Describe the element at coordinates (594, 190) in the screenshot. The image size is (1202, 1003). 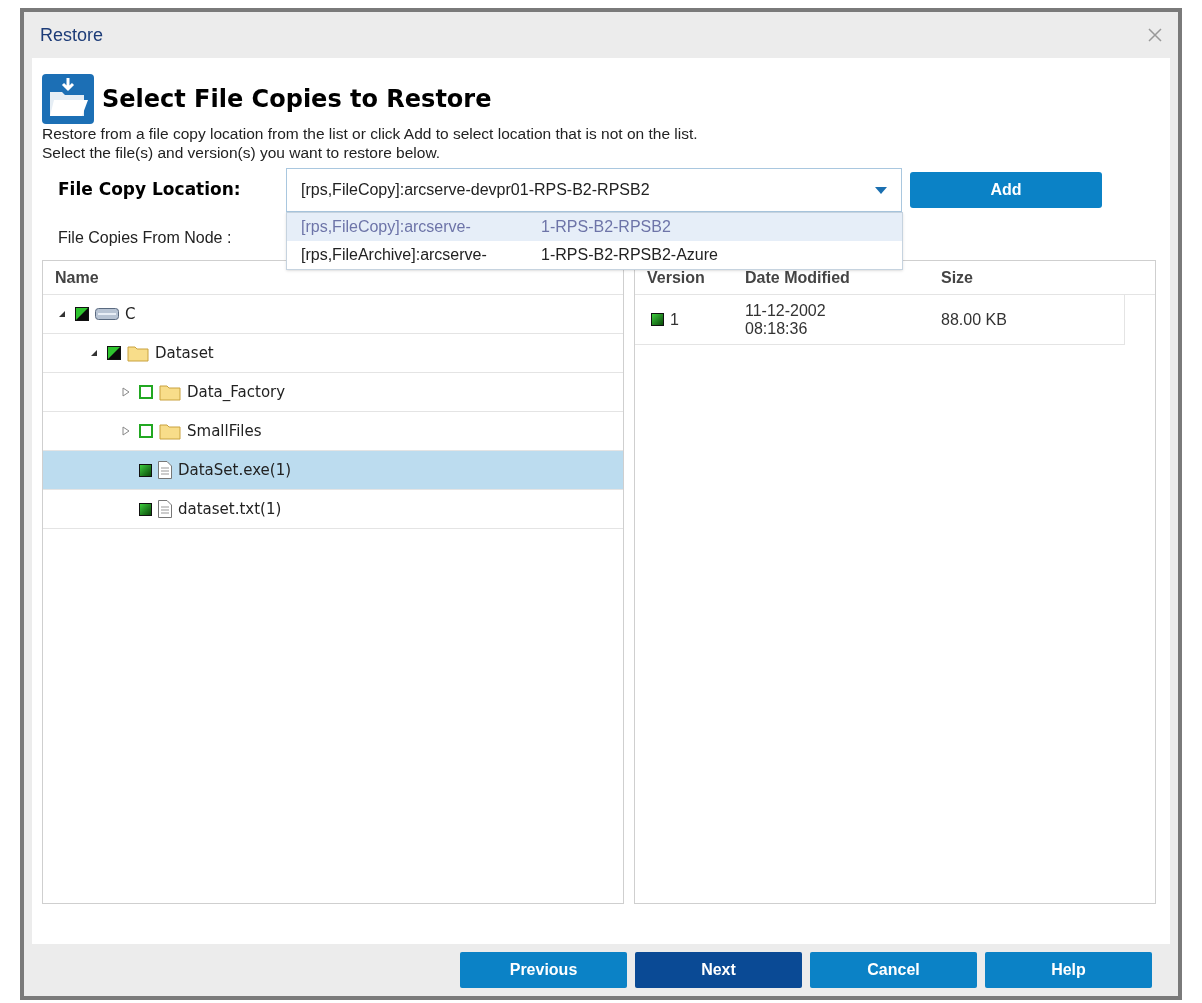
I see `location-dropdown: [rps,FileCopy]:arcserve-devpr01-RPS-B2-RPSB2` at that location.